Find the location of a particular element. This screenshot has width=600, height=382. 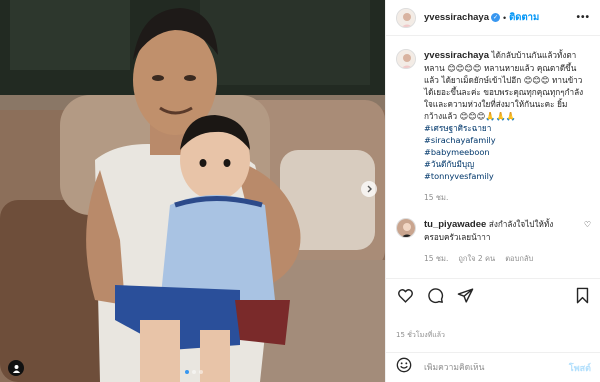

post-username: yvessirachaya is located at coordinates (456, 17).